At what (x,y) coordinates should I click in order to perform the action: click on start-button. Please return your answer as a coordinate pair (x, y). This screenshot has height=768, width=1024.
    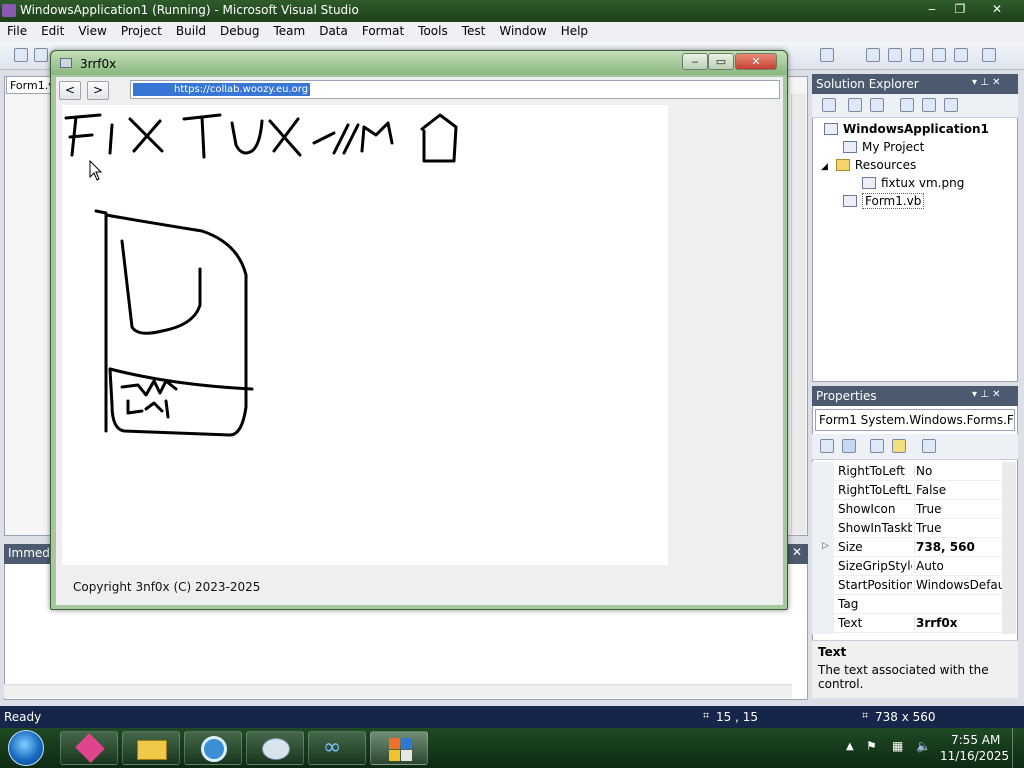
    Looking at the image, I should click on (26, 748).